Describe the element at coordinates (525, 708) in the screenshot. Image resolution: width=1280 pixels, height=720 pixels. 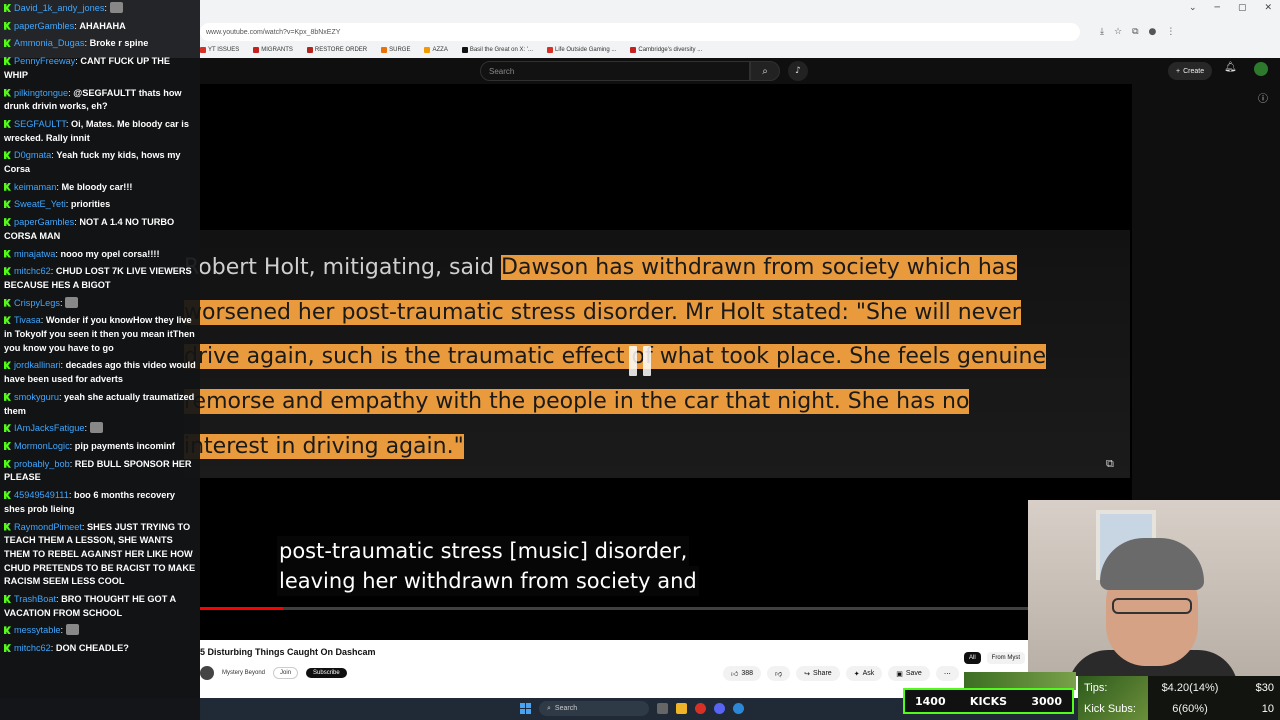
I see `windows-start-icon` at that location.